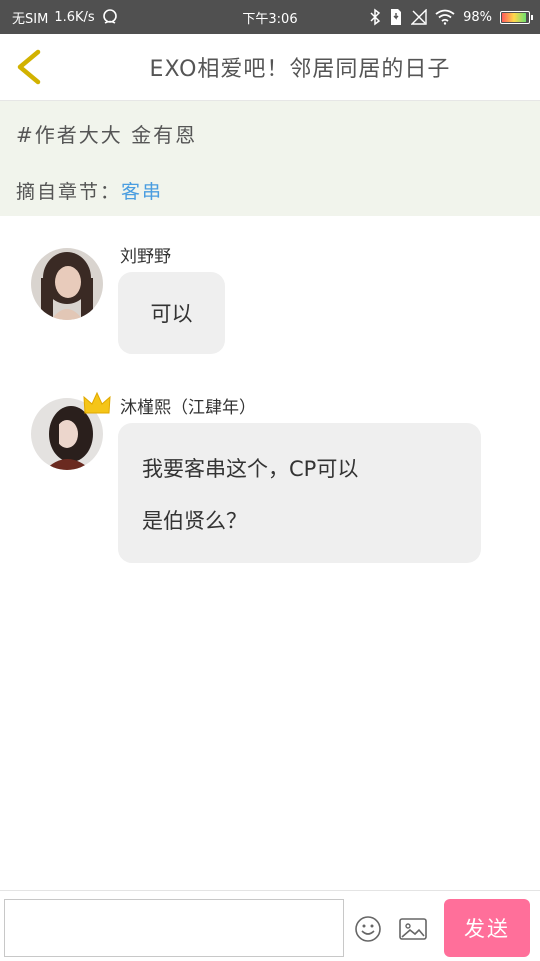 Image resolution: width=540 pixels, height=961 pixels. I want to click on status-left: 无SIM 1.6K/s, so click(65, 17).